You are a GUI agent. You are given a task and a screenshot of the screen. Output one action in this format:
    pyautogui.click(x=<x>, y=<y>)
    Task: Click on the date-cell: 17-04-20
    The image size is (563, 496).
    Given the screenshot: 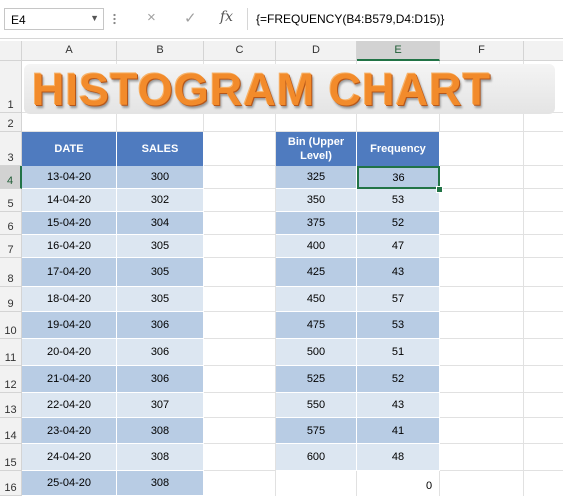 What is the action you would take?
    pyautogui.click(x=69, y=272)
    